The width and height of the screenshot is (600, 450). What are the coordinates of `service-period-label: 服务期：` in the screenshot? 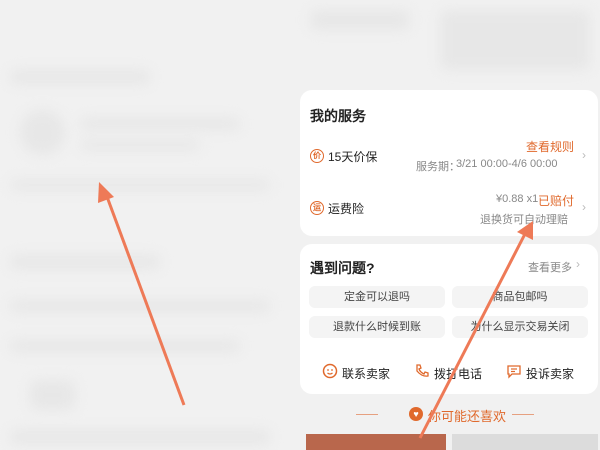 It's located at (438, 167).